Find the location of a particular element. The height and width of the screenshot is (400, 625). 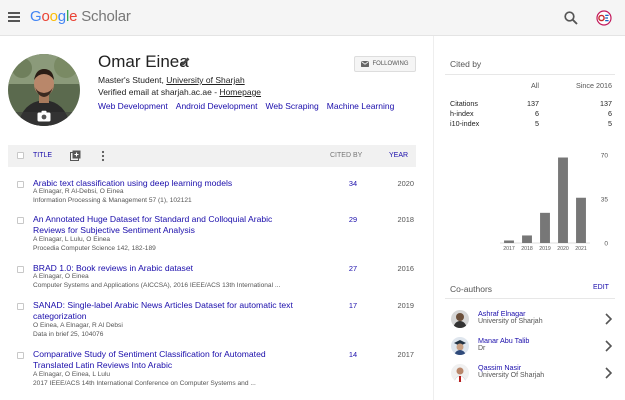

coauthor-affiliation: University Of Sharjah is located at coordinates (511, 375).